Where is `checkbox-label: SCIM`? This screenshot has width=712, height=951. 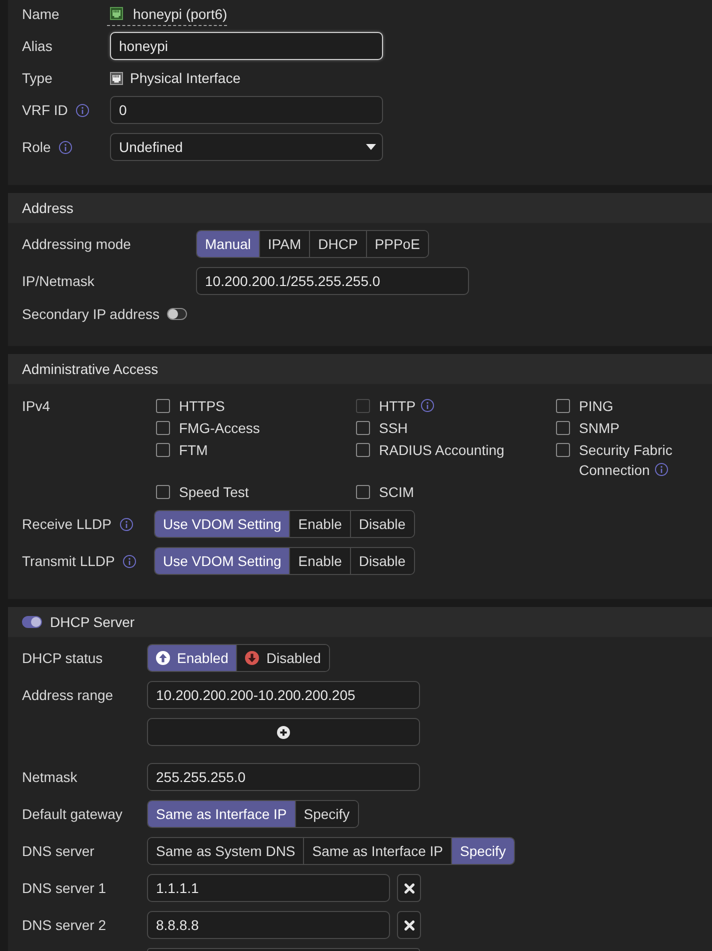
checkbox-label: SCIM is located at coordinates (396, 492).